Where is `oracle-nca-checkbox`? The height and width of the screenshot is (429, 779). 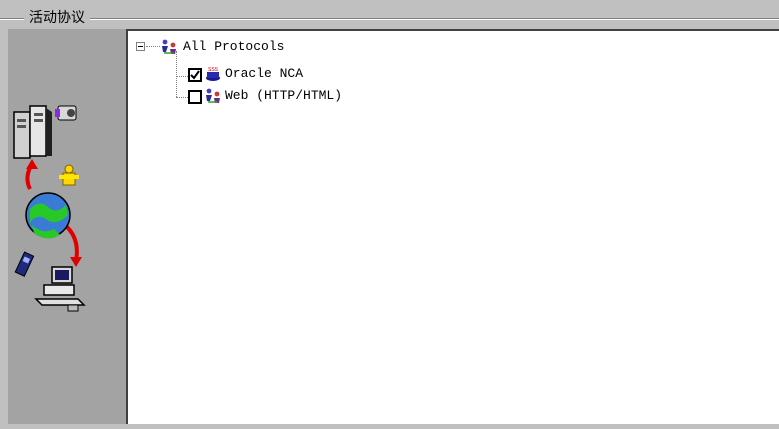 oracle-nca-checkbox is located at coordinates (195, 75).